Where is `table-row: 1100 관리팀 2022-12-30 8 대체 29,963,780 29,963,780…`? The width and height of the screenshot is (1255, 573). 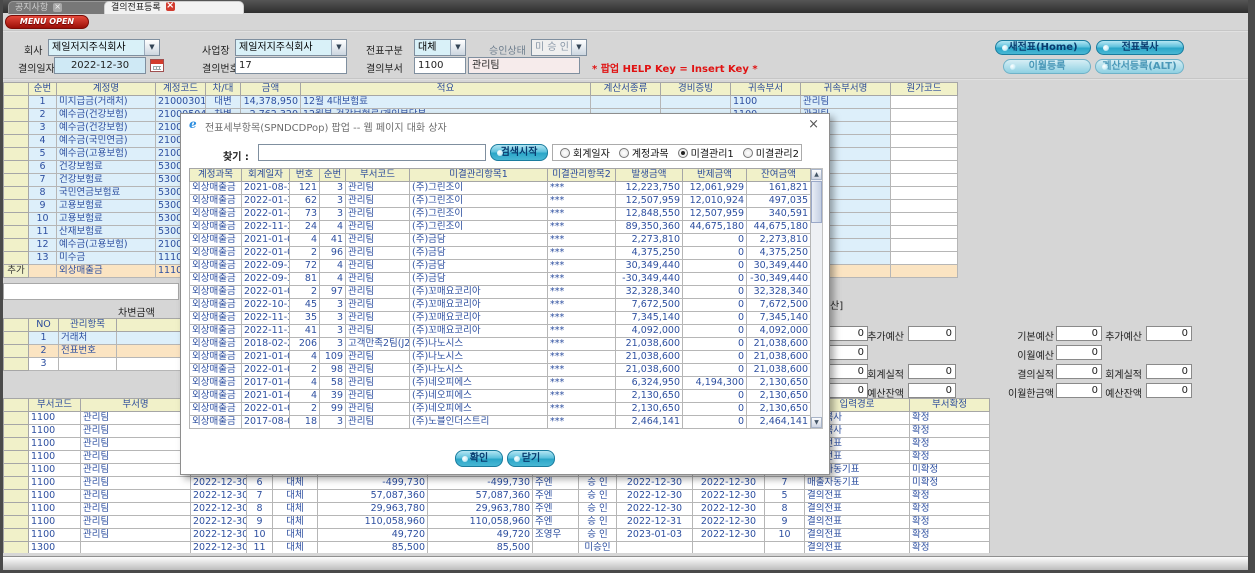 table-row: 1100 관리팀 2022-12-30 8 대체 29,963,780 29,963,780… is located at coordinates (496, 509).